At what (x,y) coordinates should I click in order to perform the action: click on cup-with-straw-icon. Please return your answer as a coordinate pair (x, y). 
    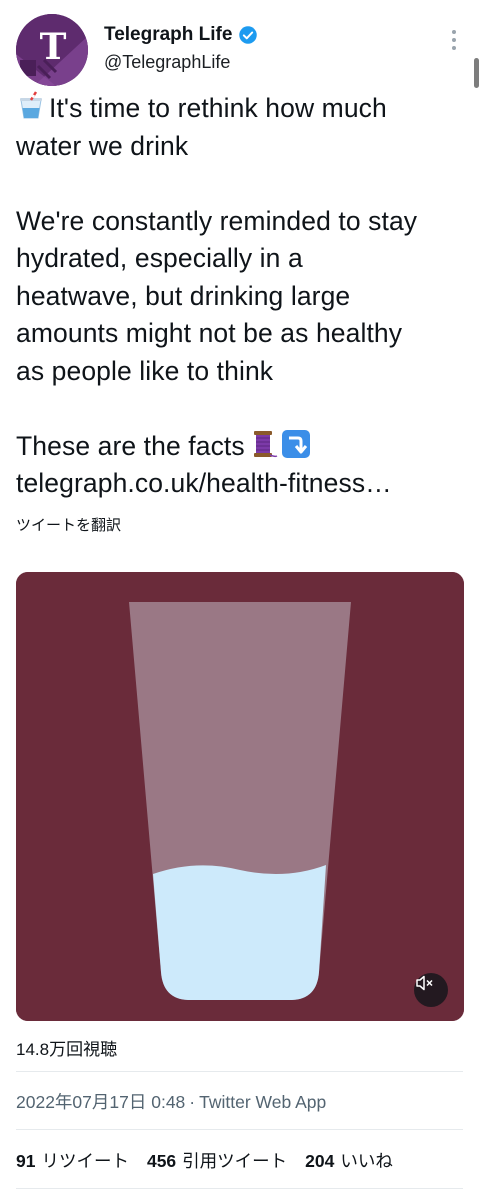
    Looking at the image, I should click on (31, 105).